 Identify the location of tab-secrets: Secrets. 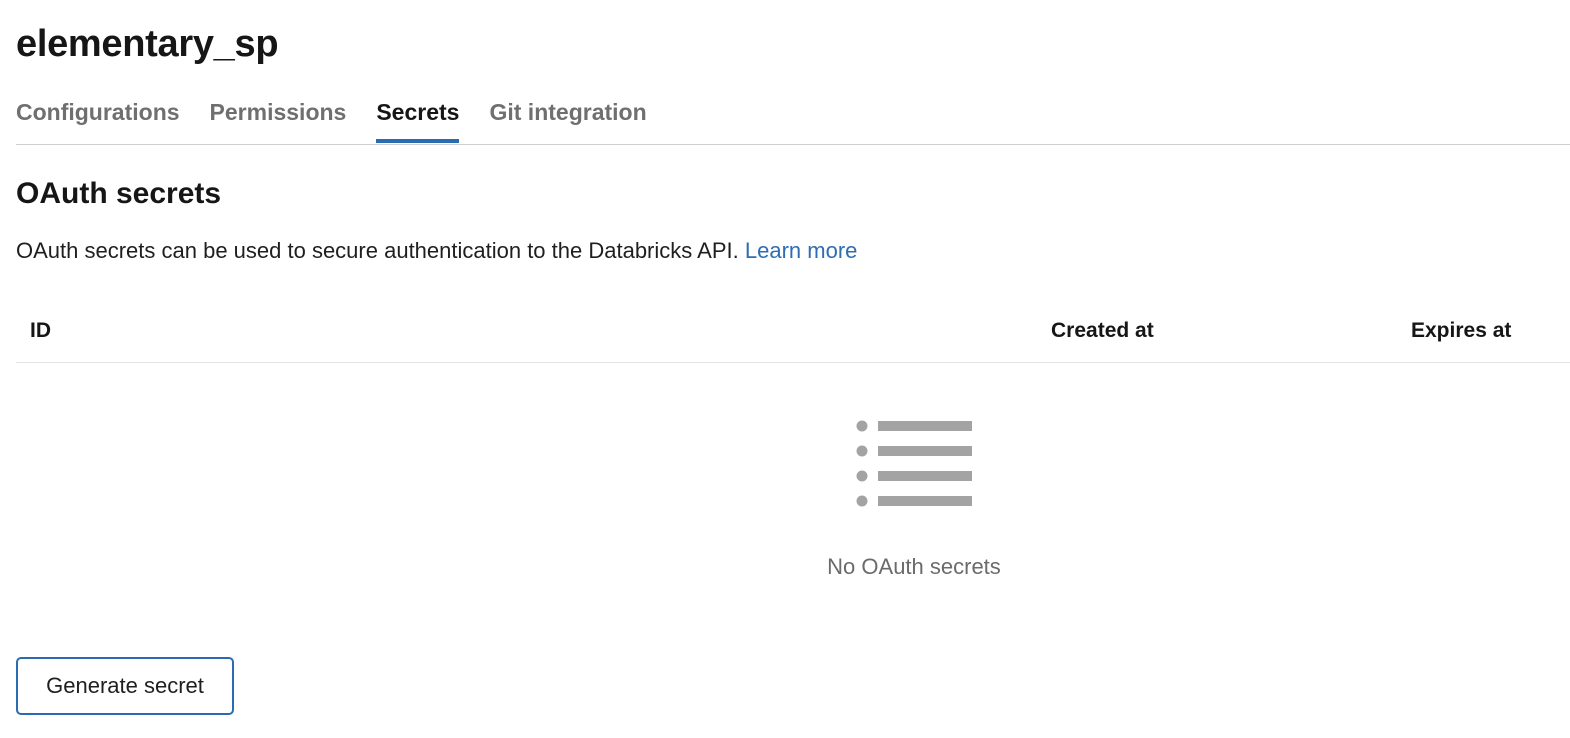
(418, 115).